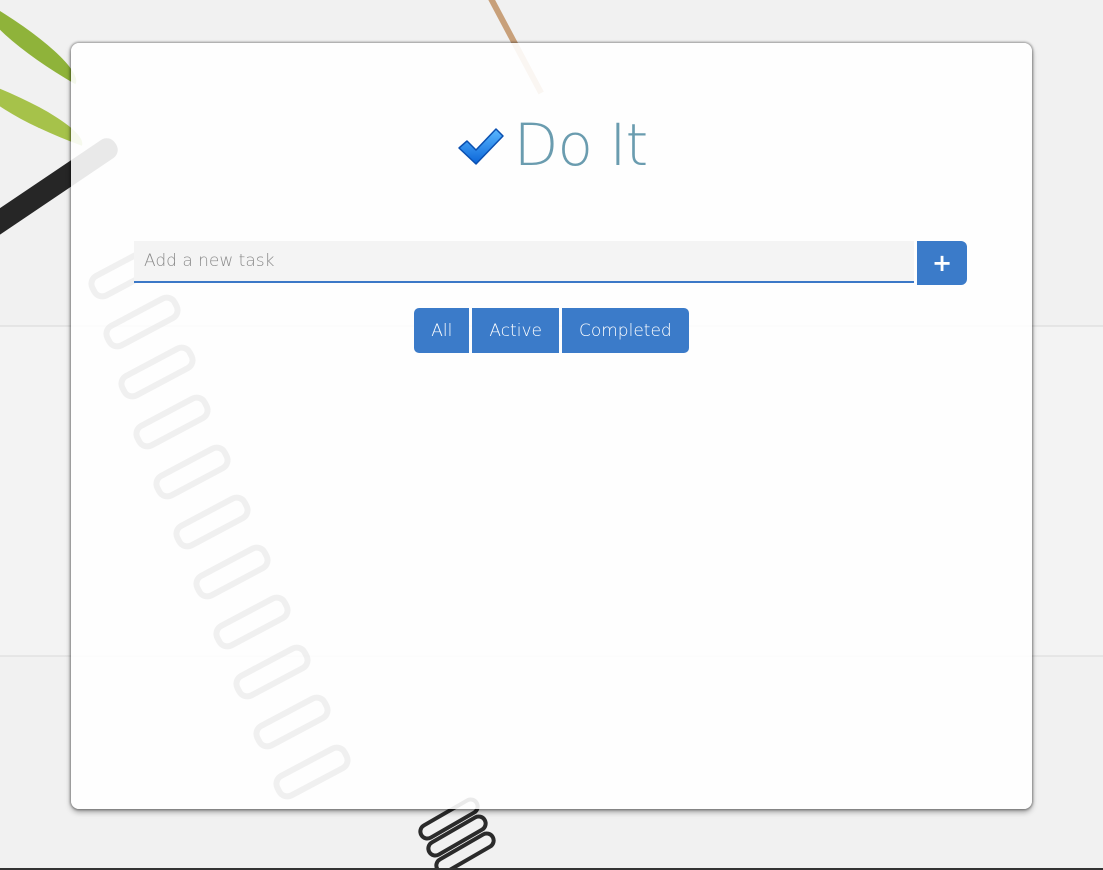 Image resolution: width=1103 pixels, height=870 pixels. What do you see at coordinates (481, 146) in the screenshot?
I see `checkmark-icon` at bounding box center [481, 146].